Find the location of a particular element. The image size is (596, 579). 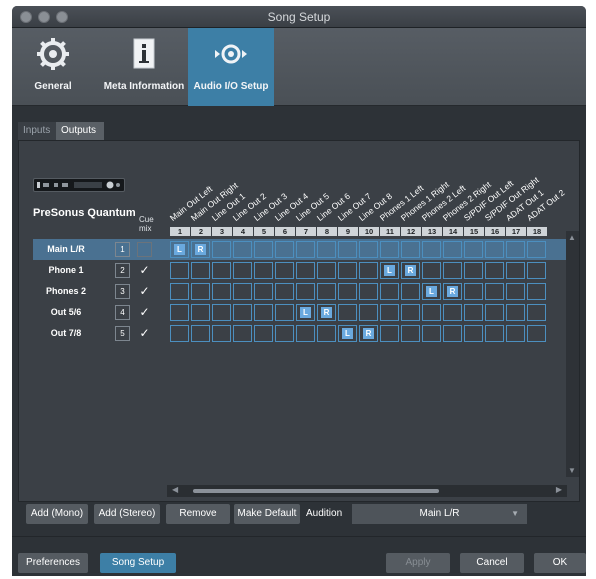

toolbar-general-button: General is located at coordinates (53, 67).